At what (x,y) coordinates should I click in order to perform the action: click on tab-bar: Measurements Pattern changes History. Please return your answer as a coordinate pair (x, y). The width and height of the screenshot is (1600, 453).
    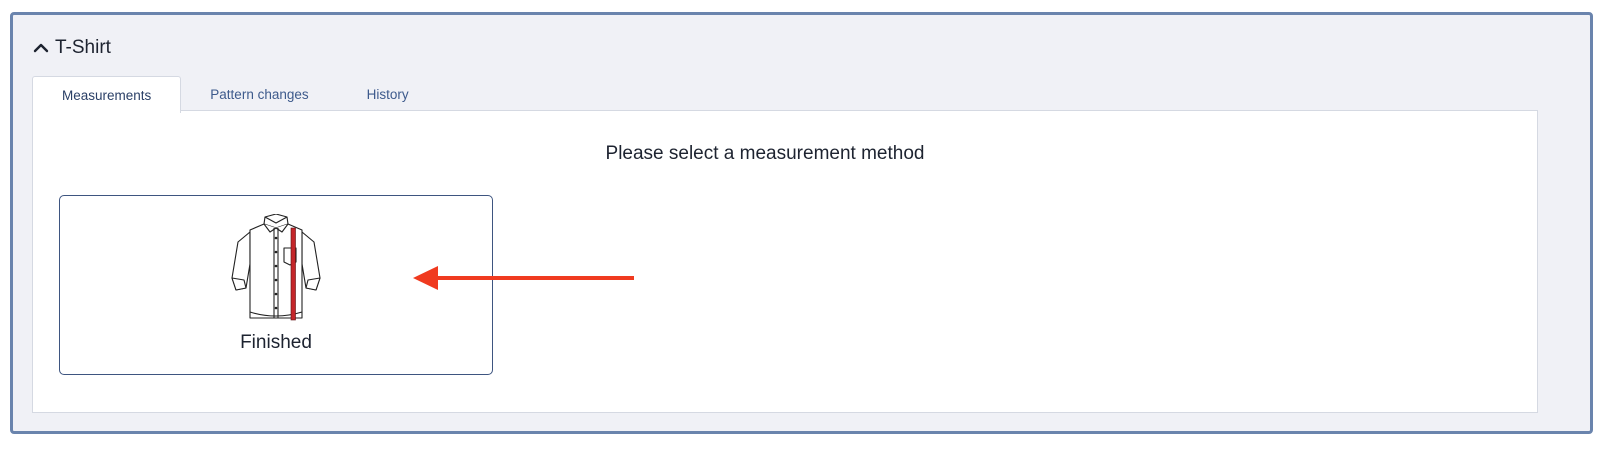
    Looking at the image, I should click on (235, 94).